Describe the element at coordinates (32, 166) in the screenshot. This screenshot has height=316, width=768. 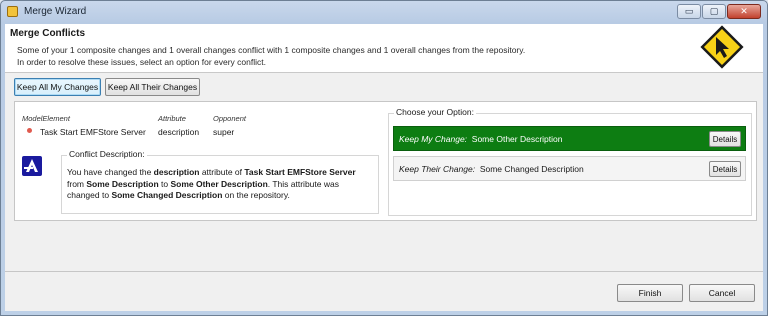
I see `emfstore-logo-icon` at that location.